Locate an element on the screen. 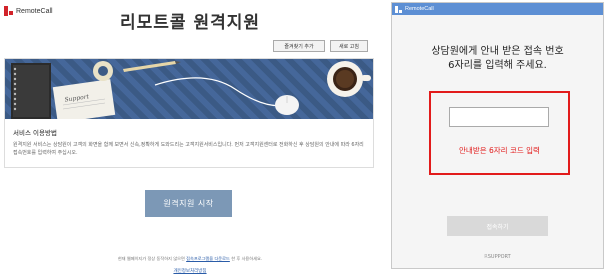 This screenshot has height=277, width=611. popup-title: RemoteCall is located at coordinates (419, 9).